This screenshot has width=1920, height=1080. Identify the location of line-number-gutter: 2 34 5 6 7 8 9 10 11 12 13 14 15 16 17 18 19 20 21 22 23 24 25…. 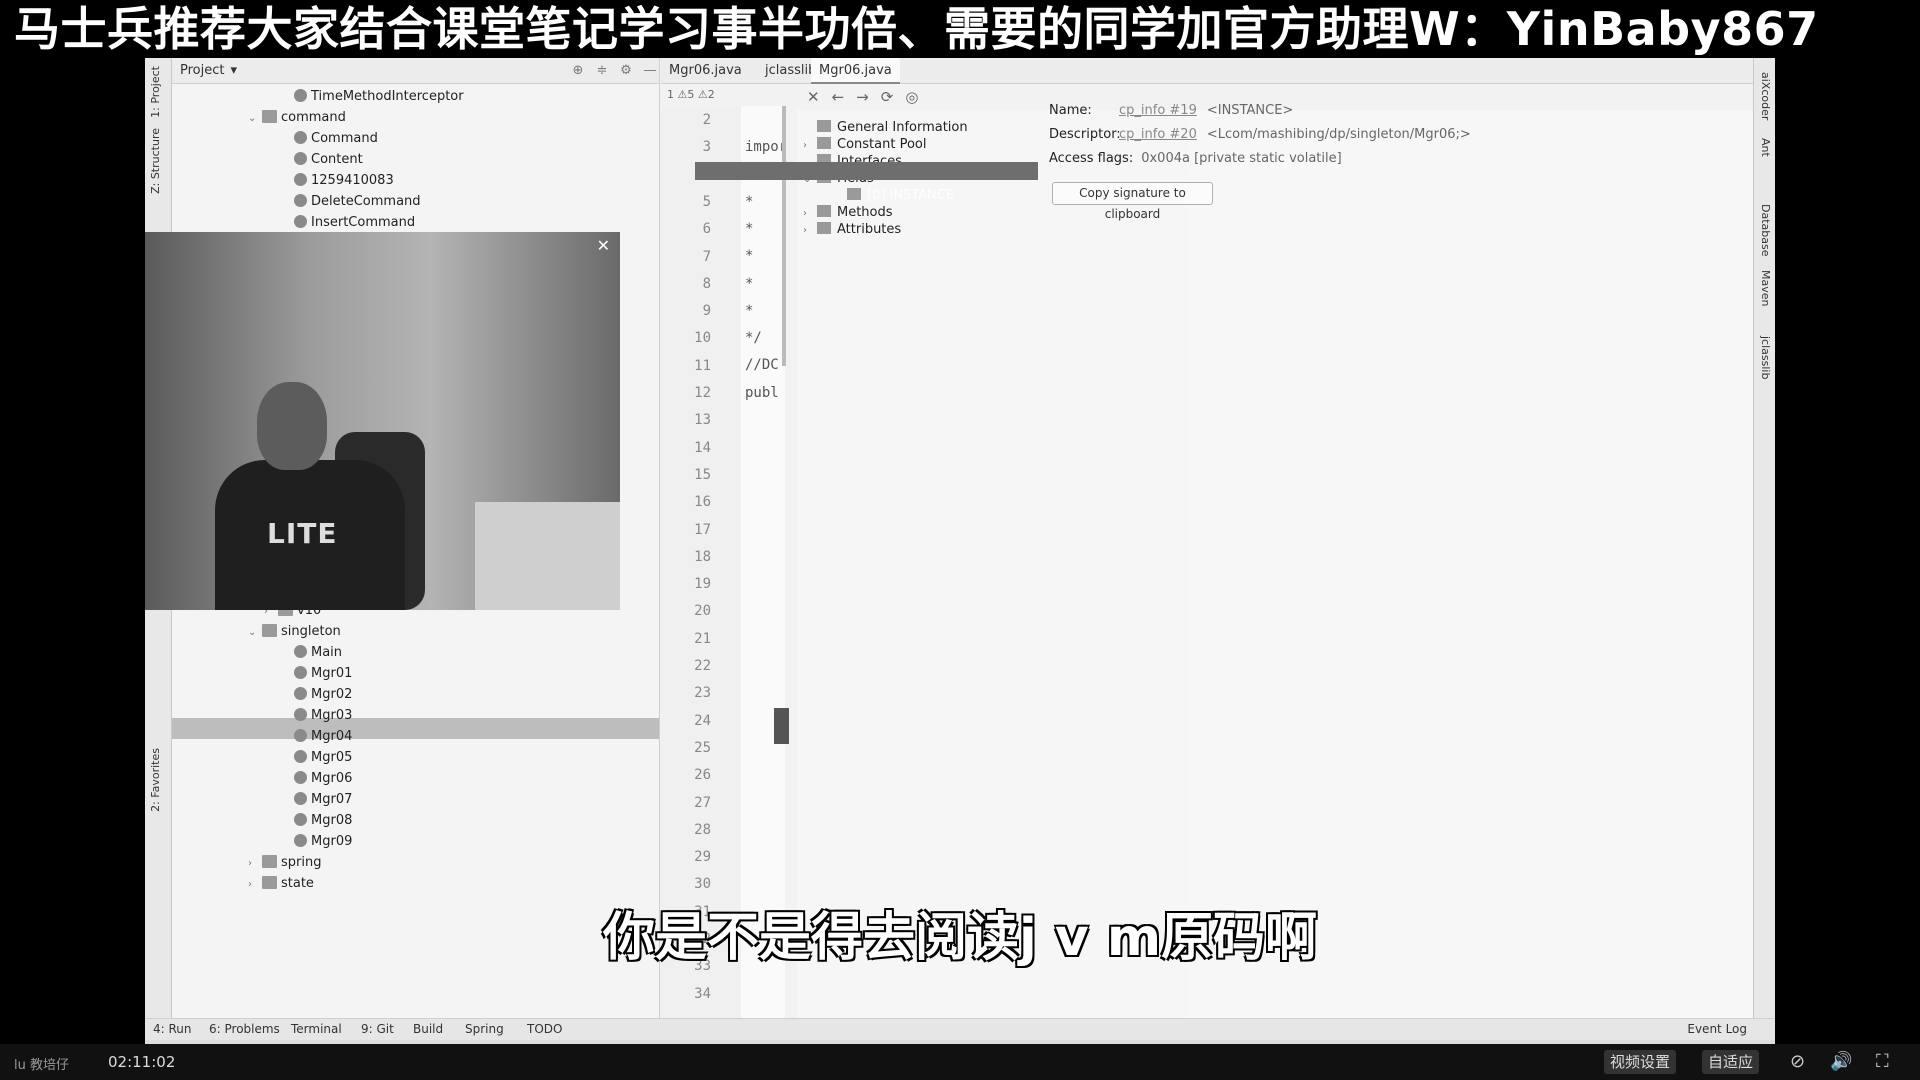
(701, 562).